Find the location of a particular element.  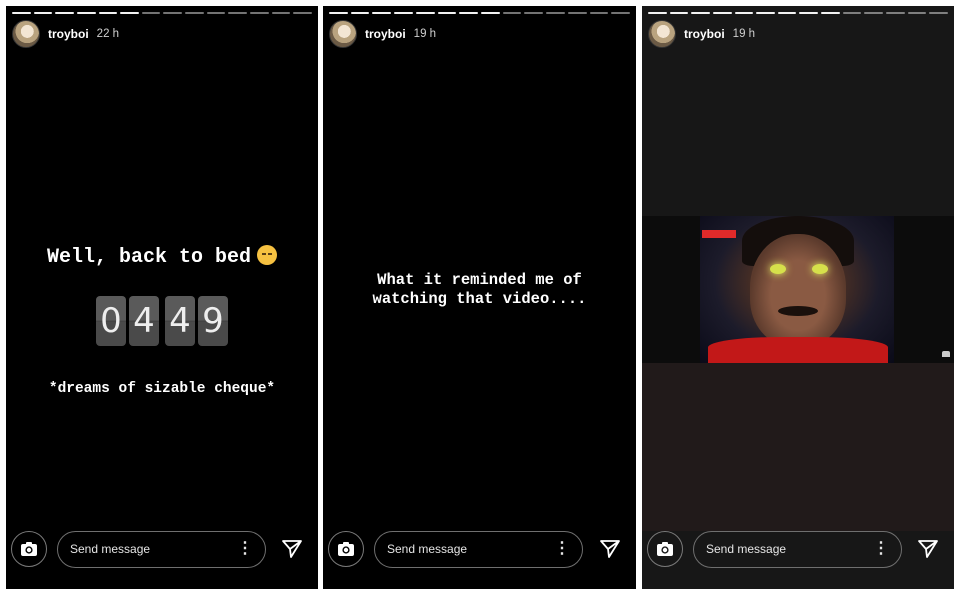

watermark-icon is located at coordinates (946, 354).